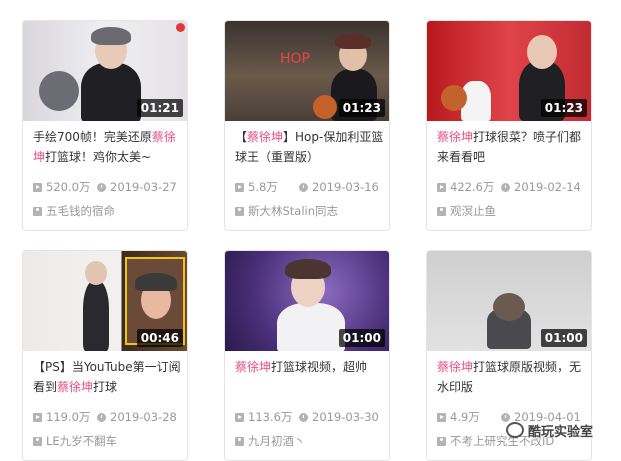 This screenshot has height=461, width=621. Describe the element at coordinates (512, 147) in the screenshot. I see `video-title: 蔡徐坤打球很菜？喷子们都来看看吧` at that location.